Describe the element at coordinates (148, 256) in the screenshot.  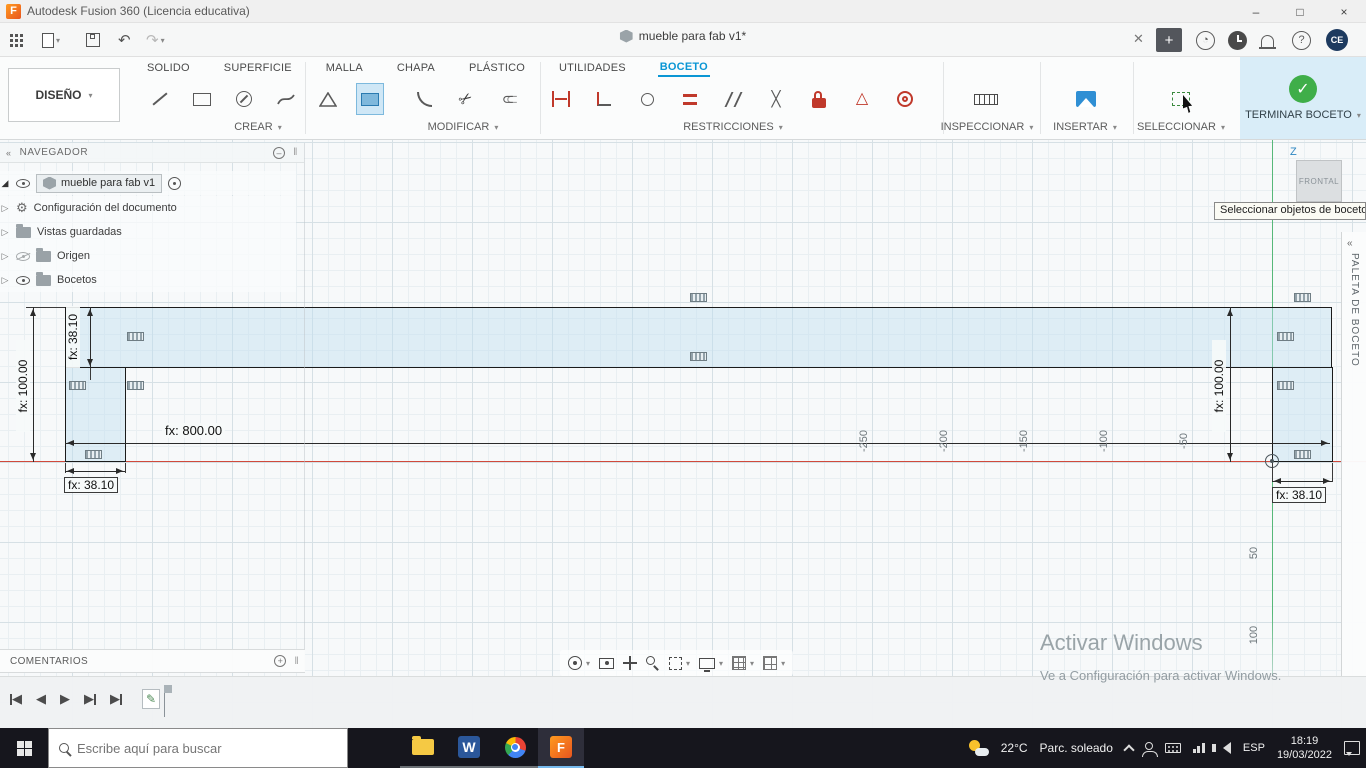
I see `tree-item-origin: ▷ Origen` at that location.